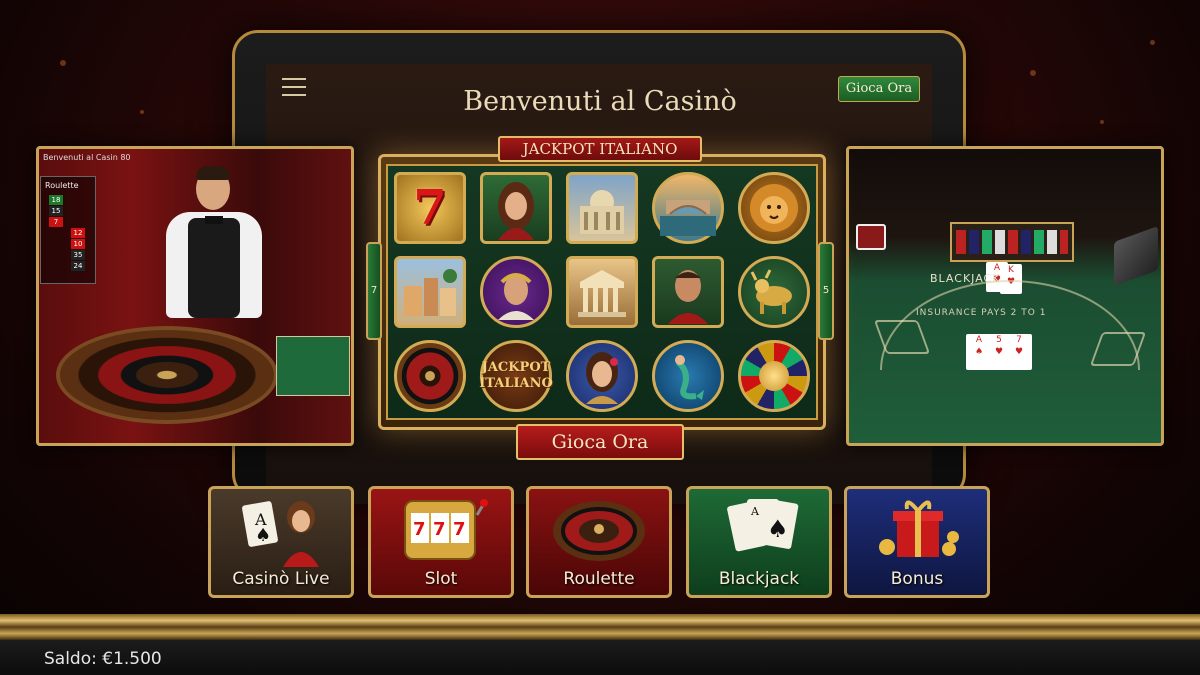 Image resolution: width=1200 pixels, height=675 pixels. I want to click on category-blackjack: A ♠ Blackjack, so click(759, 542).